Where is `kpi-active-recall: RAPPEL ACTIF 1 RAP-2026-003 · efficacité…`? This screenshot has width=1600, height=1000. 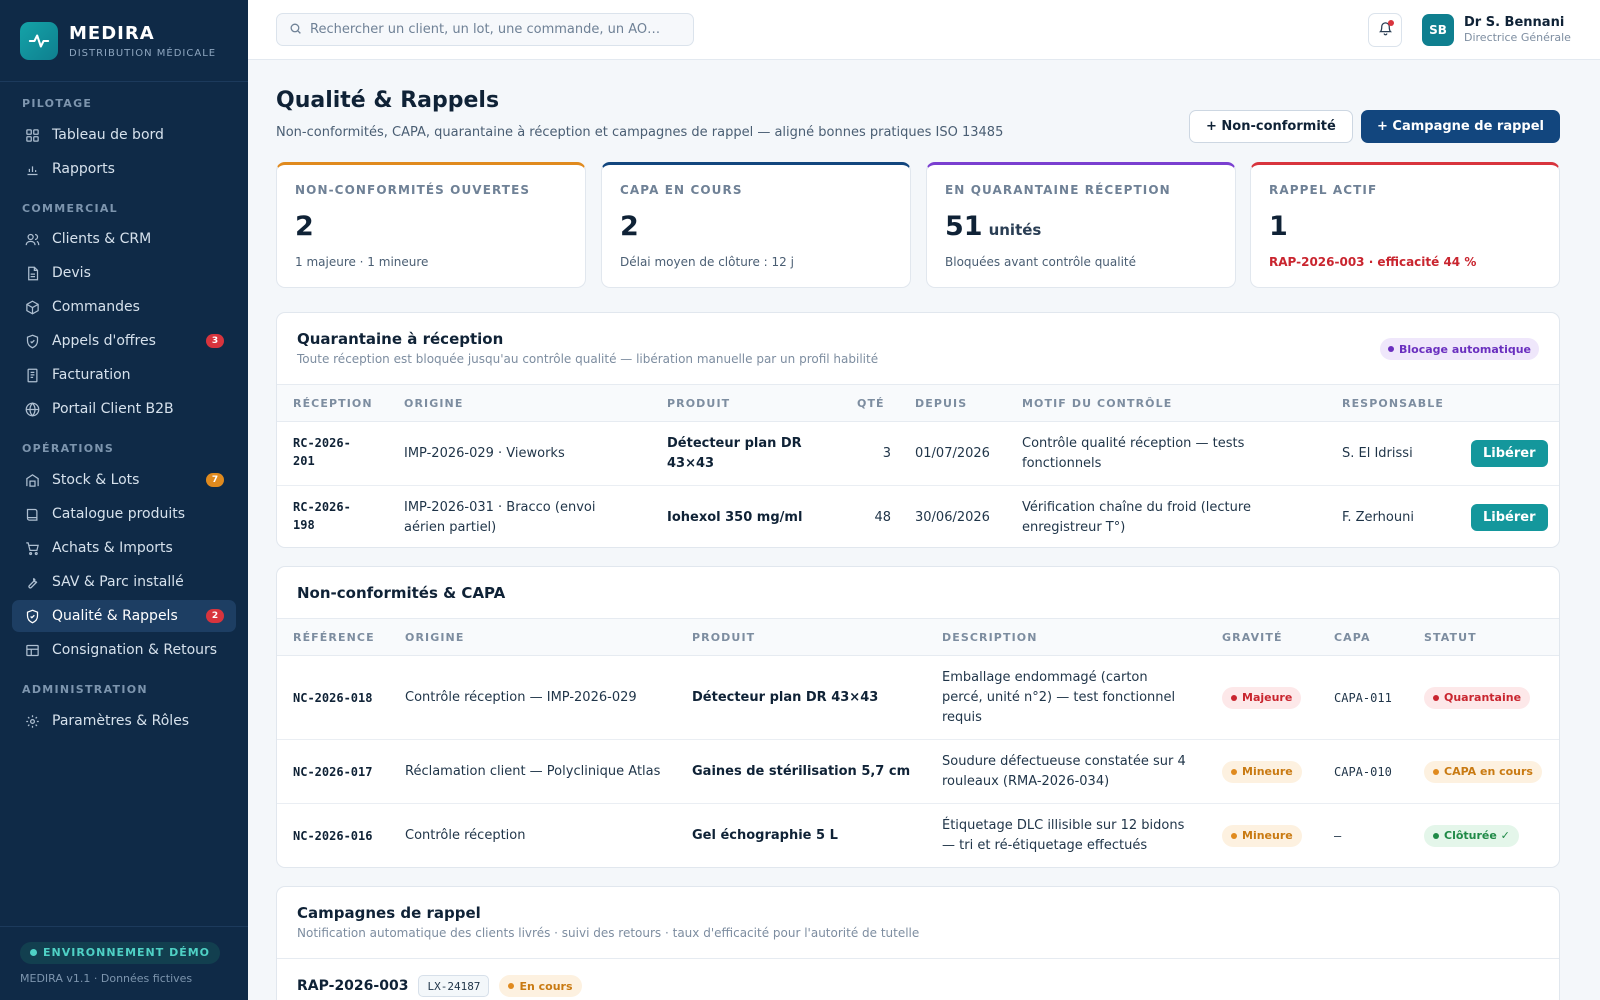 kpi-active-recall: RAPPEL ACTIF 1 RAP-2026-003 · efficacité… is located at coordinates (1405, 225).